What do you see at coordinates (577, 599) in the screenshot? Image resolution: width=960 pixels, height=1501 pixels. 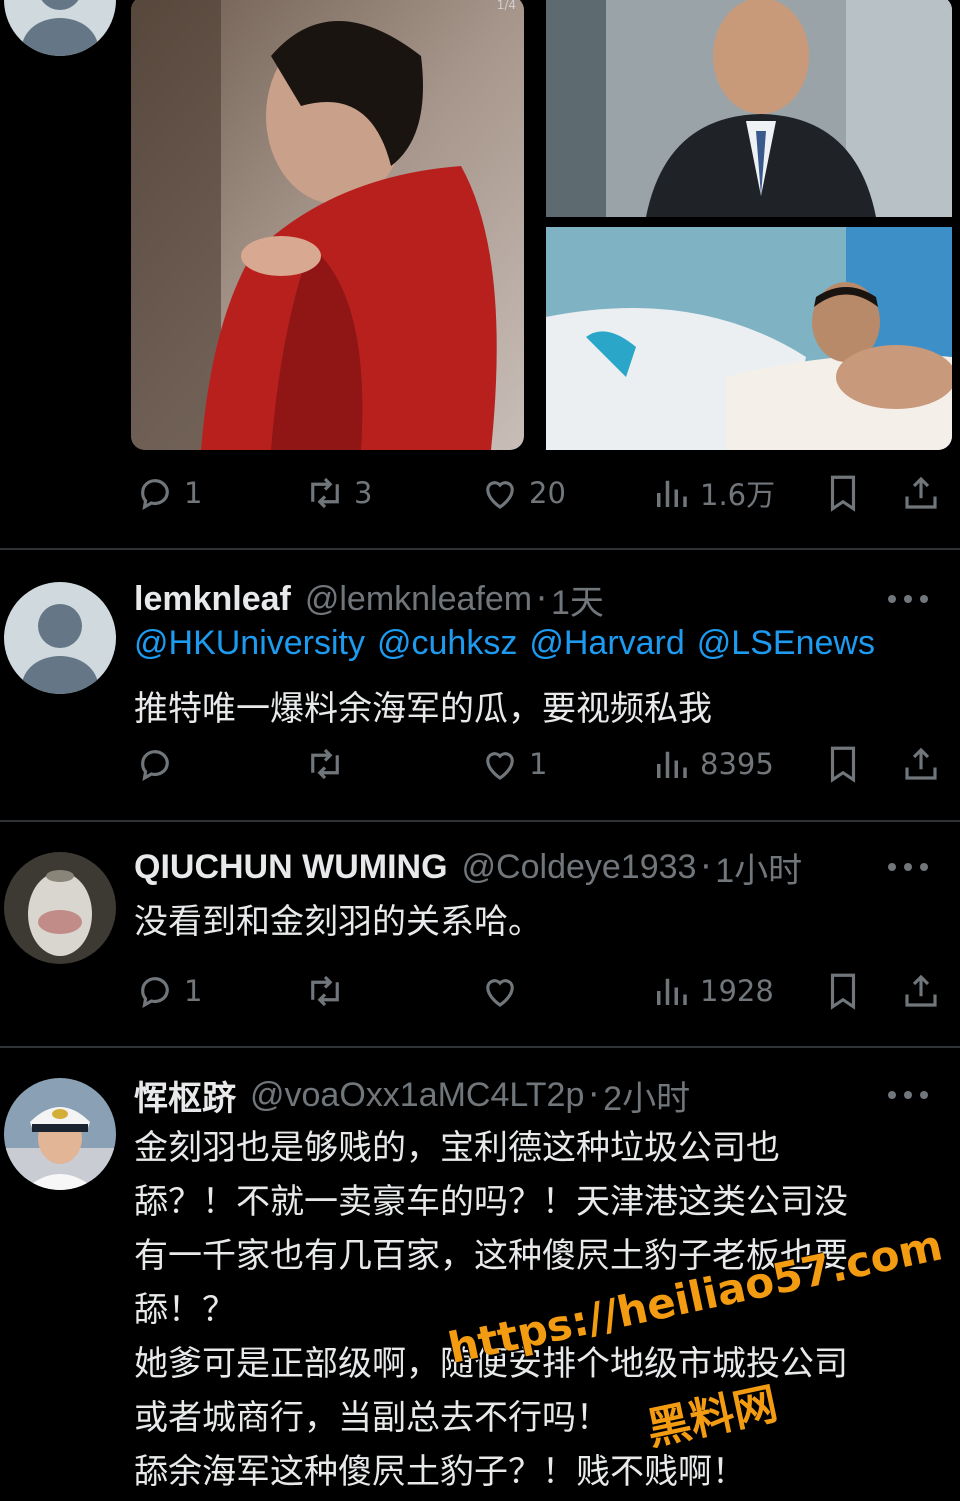 I see `timestamp: 1天` at bounding box center [577, 599].